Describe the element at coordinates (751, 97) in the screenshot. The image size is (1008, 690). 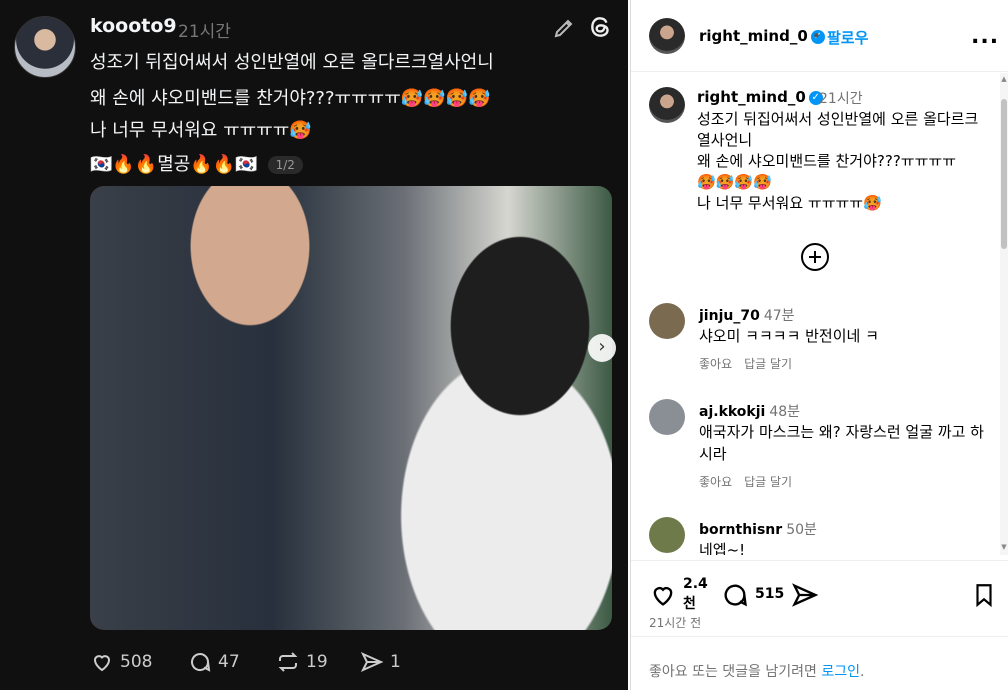
I see `caption-username-text: right_mind_0` at that location.